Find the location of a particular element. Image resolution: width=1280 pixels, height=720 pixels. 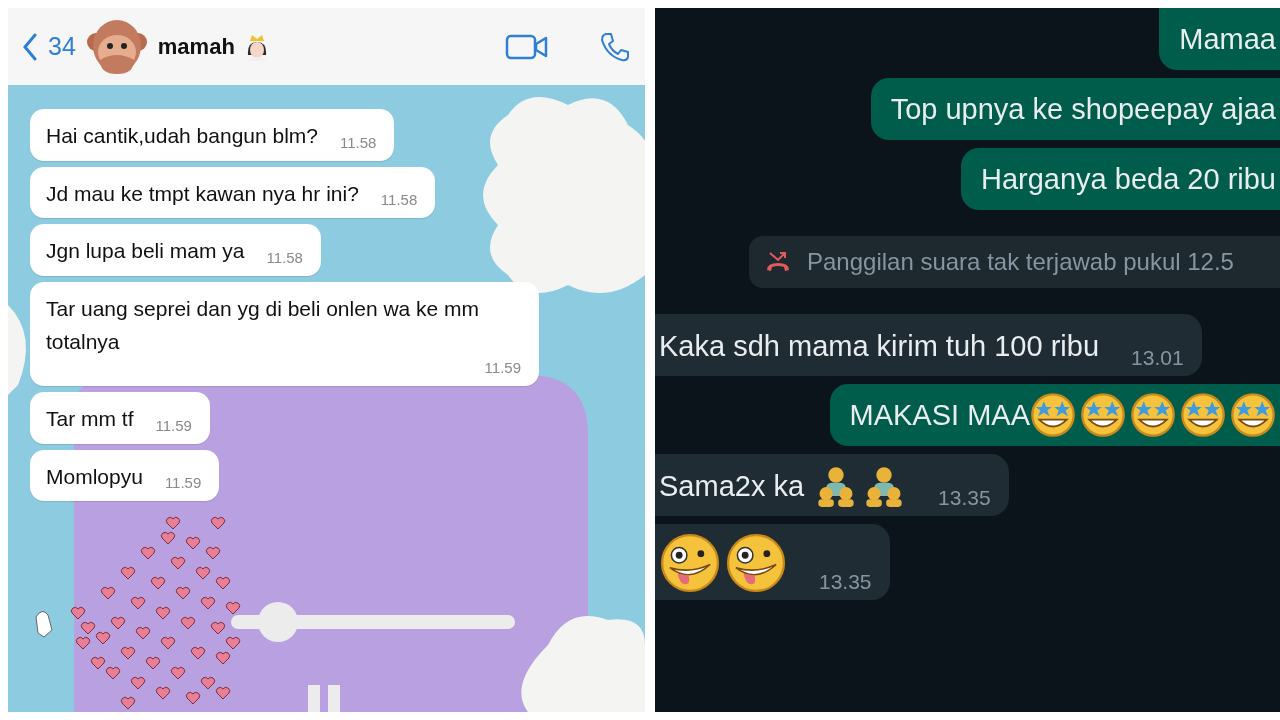

message-text: Jd mau ke tmpt kawan nya hr ini? is located at coordinates (202, 193).